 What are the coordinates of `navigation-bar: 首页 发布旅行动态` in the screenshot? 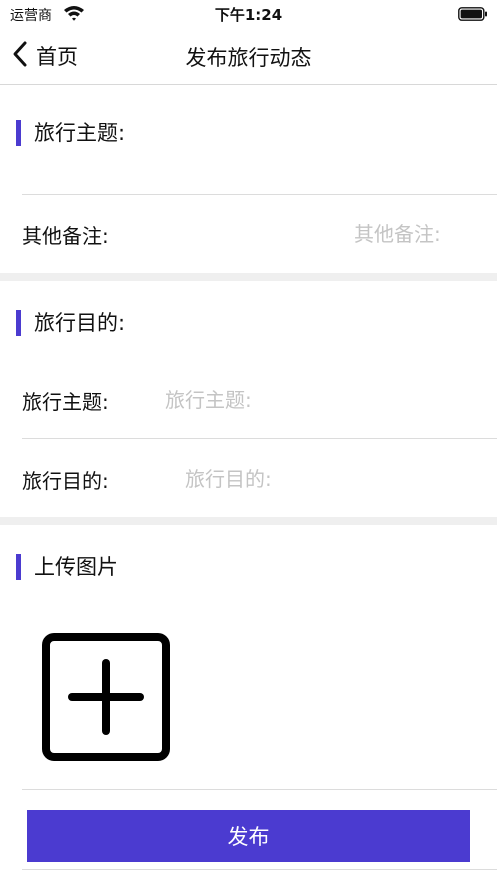 It's located at (248, 56).